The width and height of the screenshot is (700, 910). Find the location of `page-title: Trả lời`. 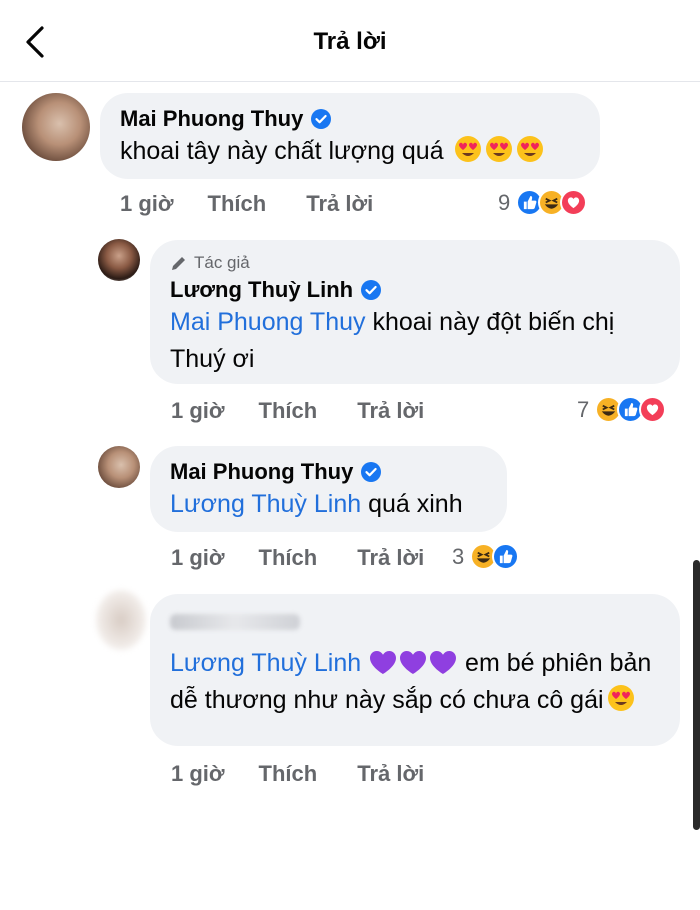

page-title: Trả lời is located at coordinates (350, 41).